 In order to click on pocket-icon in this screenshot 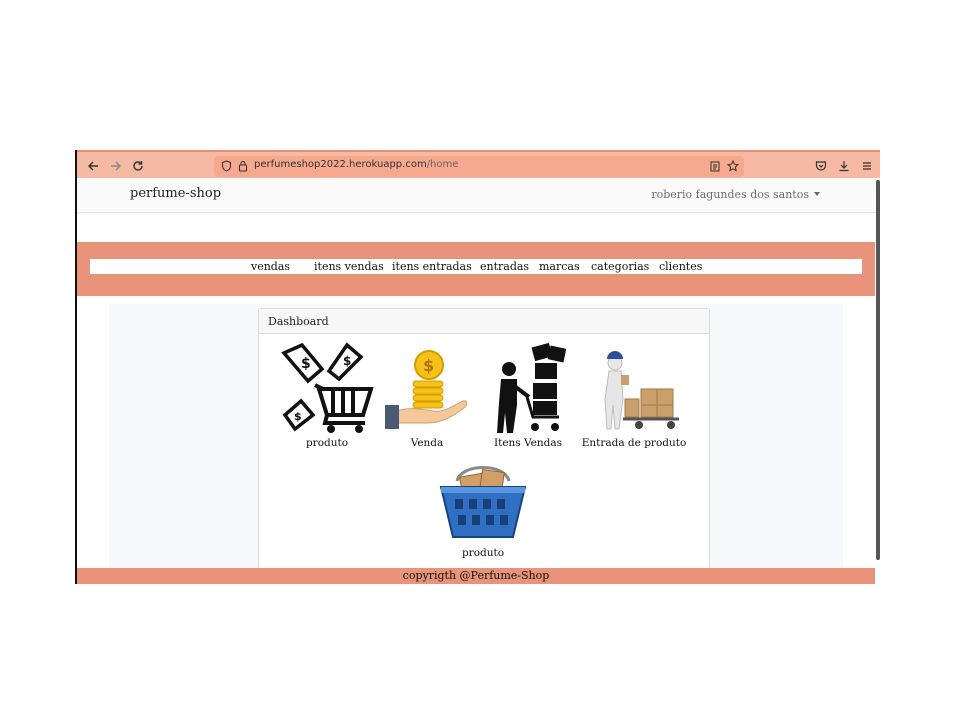, I will do `click(821, 166)`.